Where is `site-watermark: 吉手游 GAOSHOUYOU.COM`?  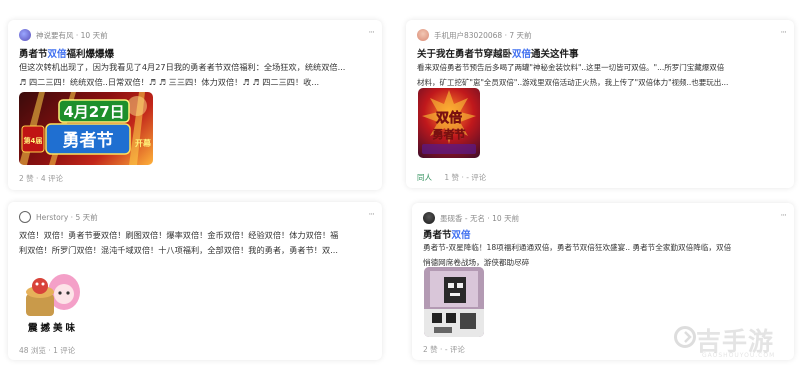
site-watermark: 吉手游 GAOSHOUYOU.COM is located at coordinates (735, 342).